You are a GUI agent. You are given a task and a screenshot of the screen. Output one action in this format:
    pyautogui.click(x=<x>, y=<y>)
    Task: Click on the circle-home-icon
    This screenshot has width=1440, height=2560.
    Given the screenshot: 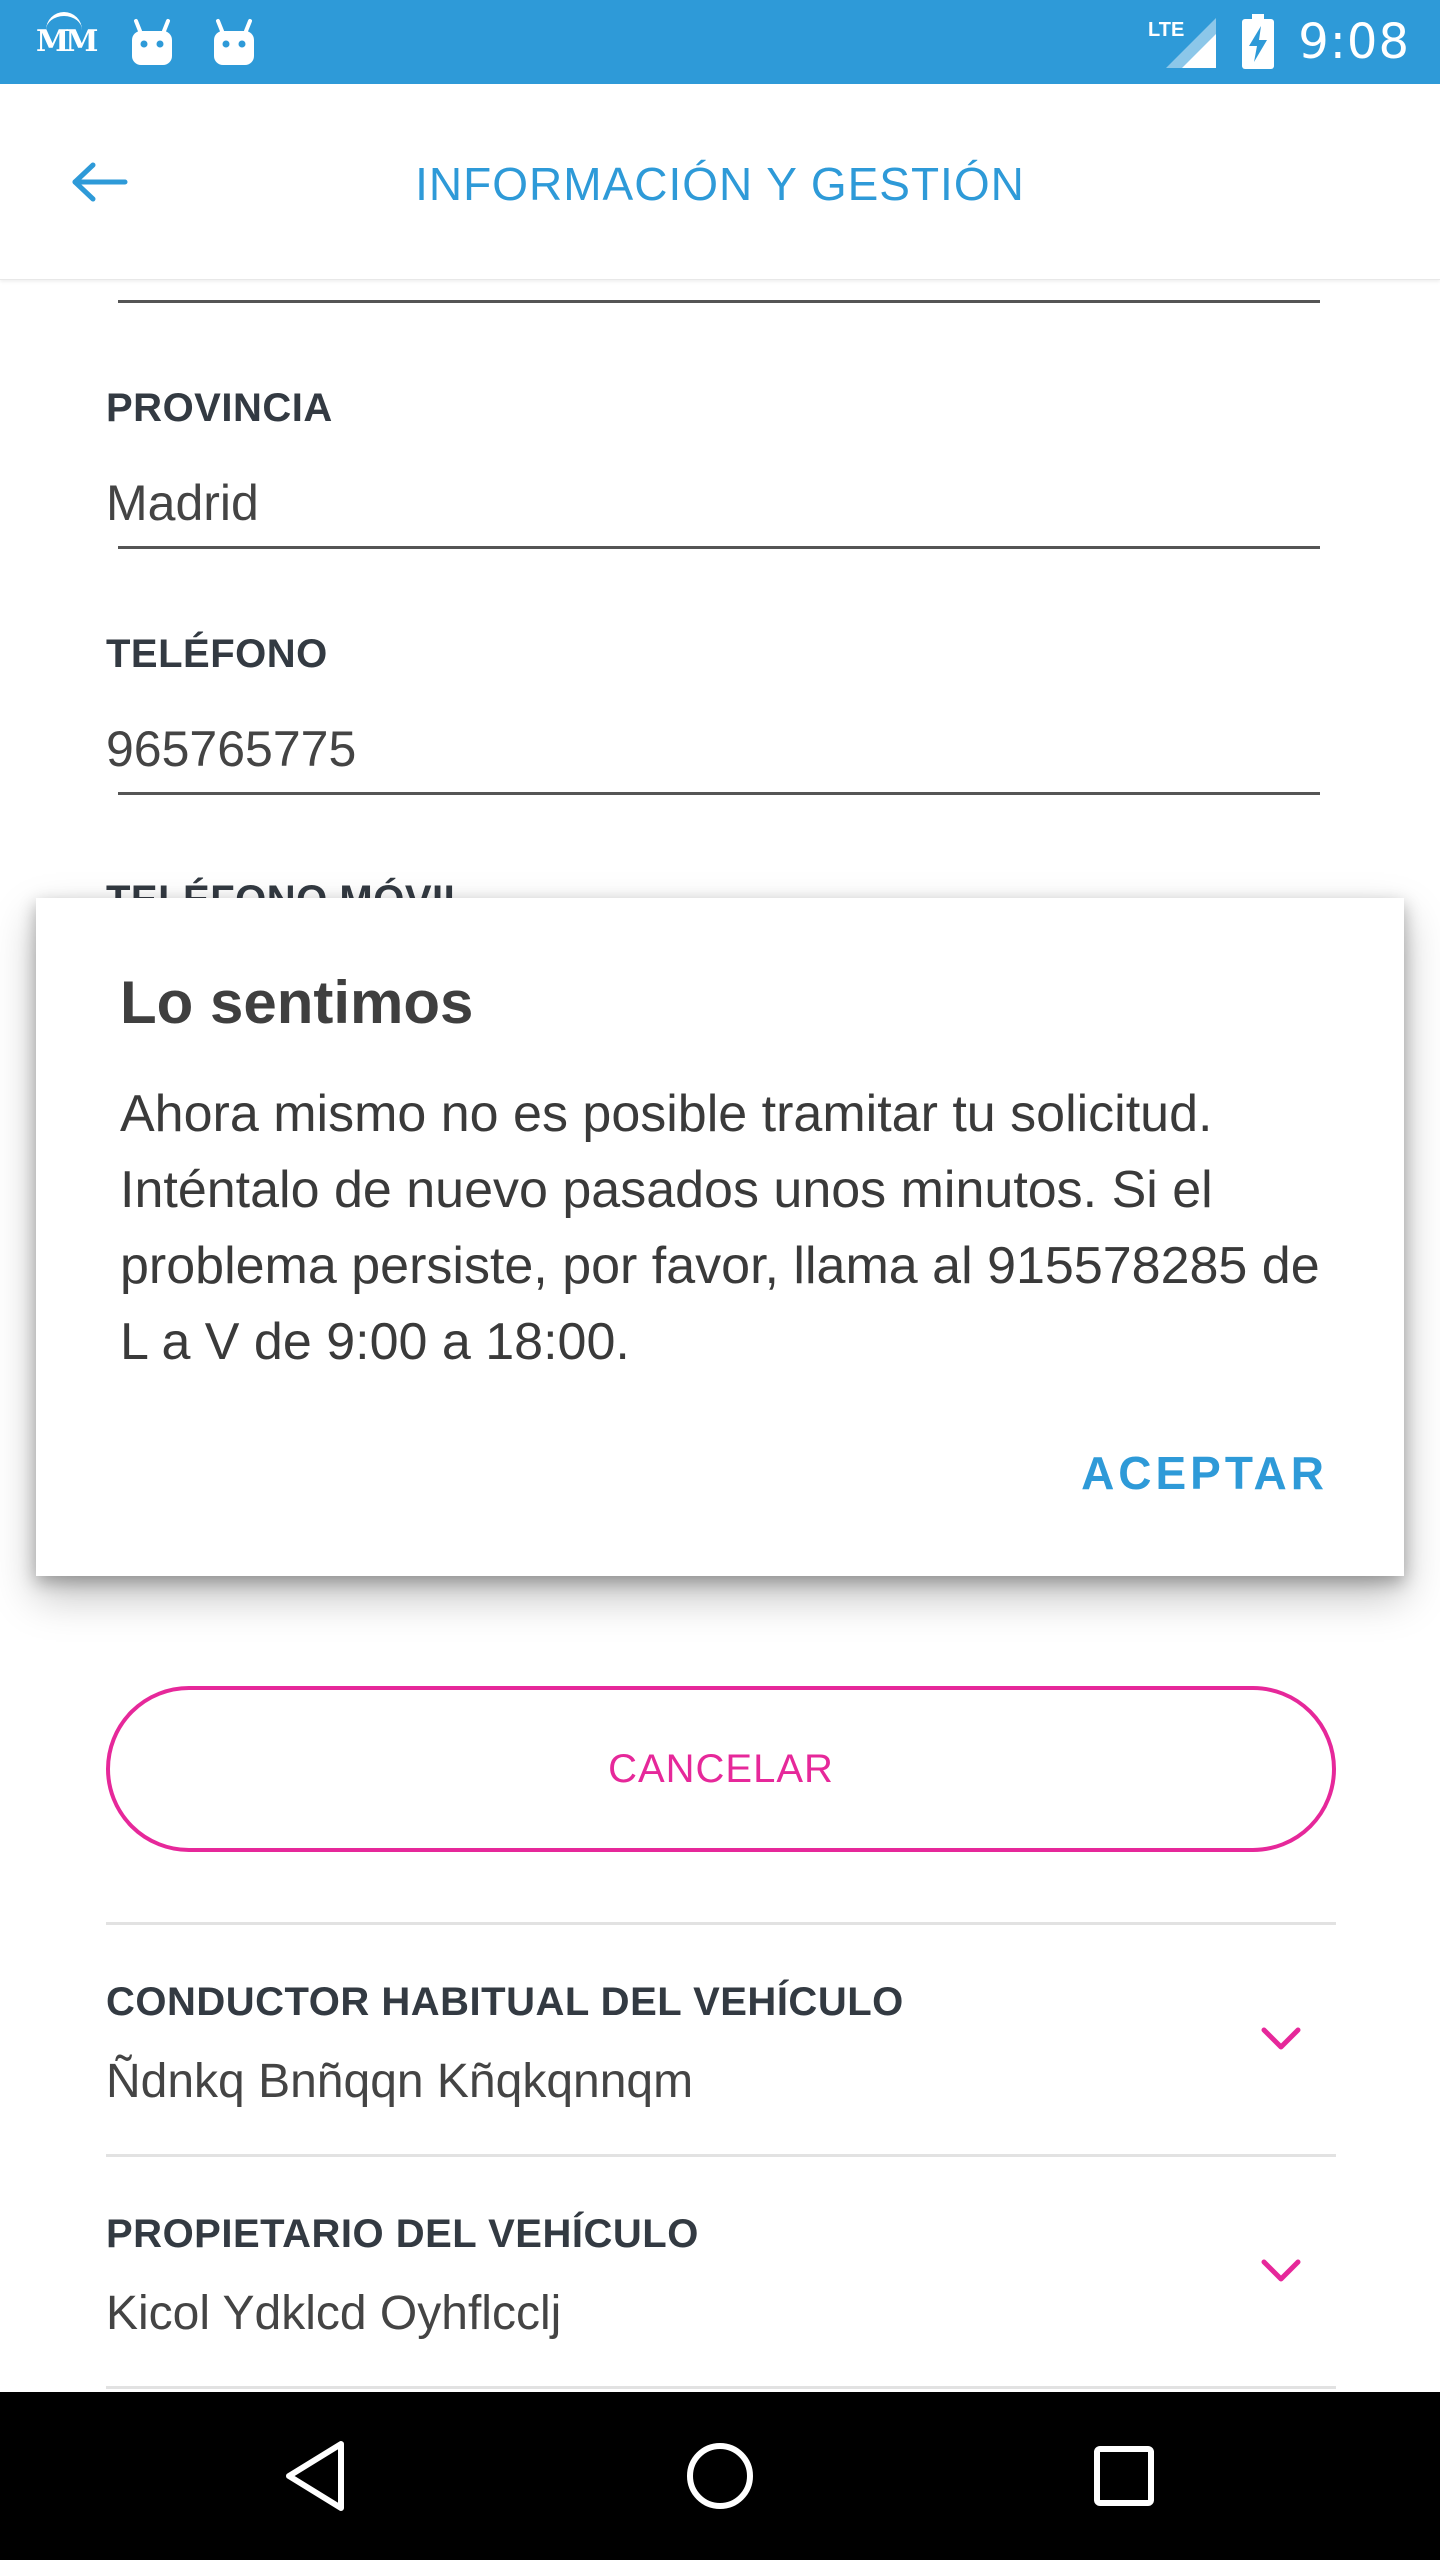 What is the action you would take?
    pyautogui.click(x=720, y=2476)
    